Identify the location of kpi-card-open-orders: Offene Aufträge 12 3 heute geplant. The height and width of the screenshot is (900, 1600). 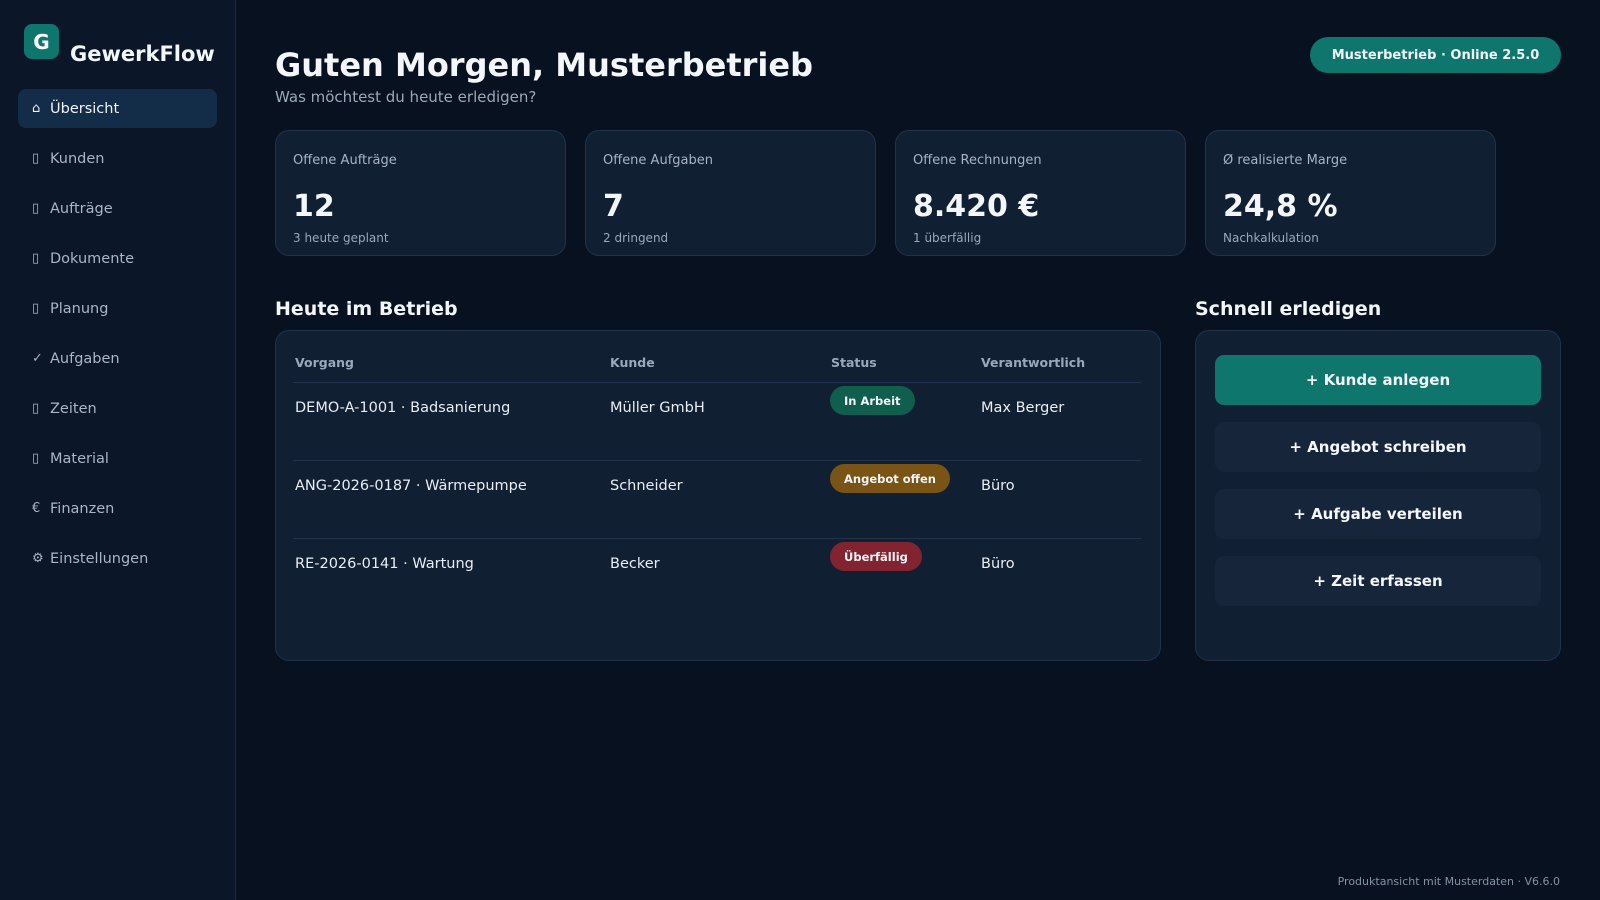
(420, 193).